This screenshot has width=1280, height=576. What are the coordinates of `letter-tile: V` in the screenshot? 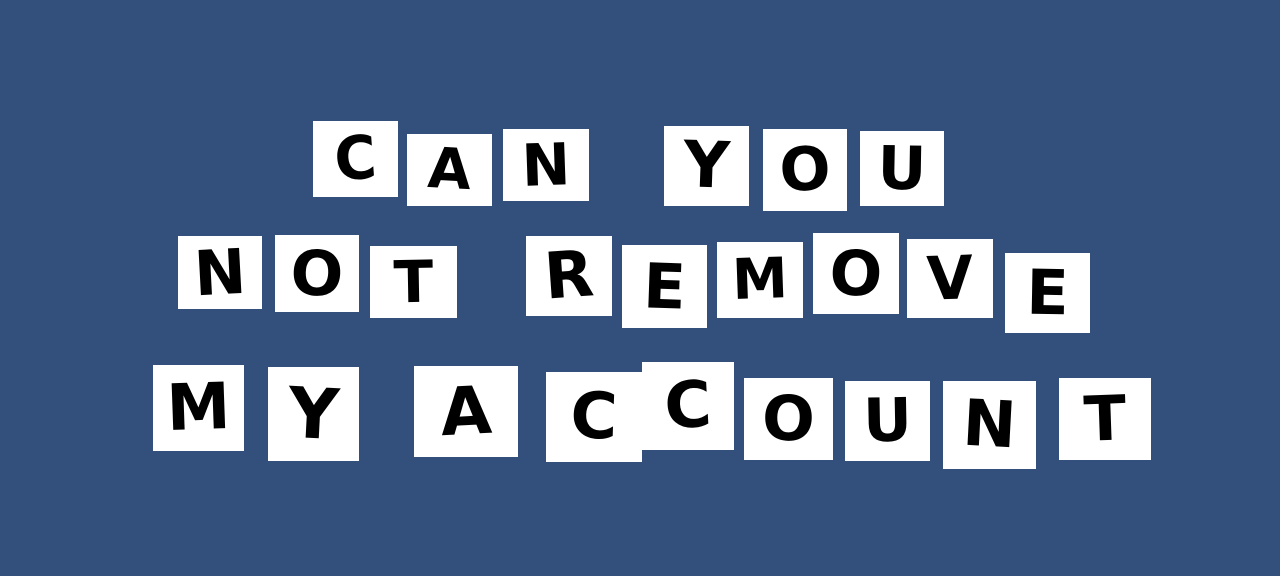 It's located at (950, 278).